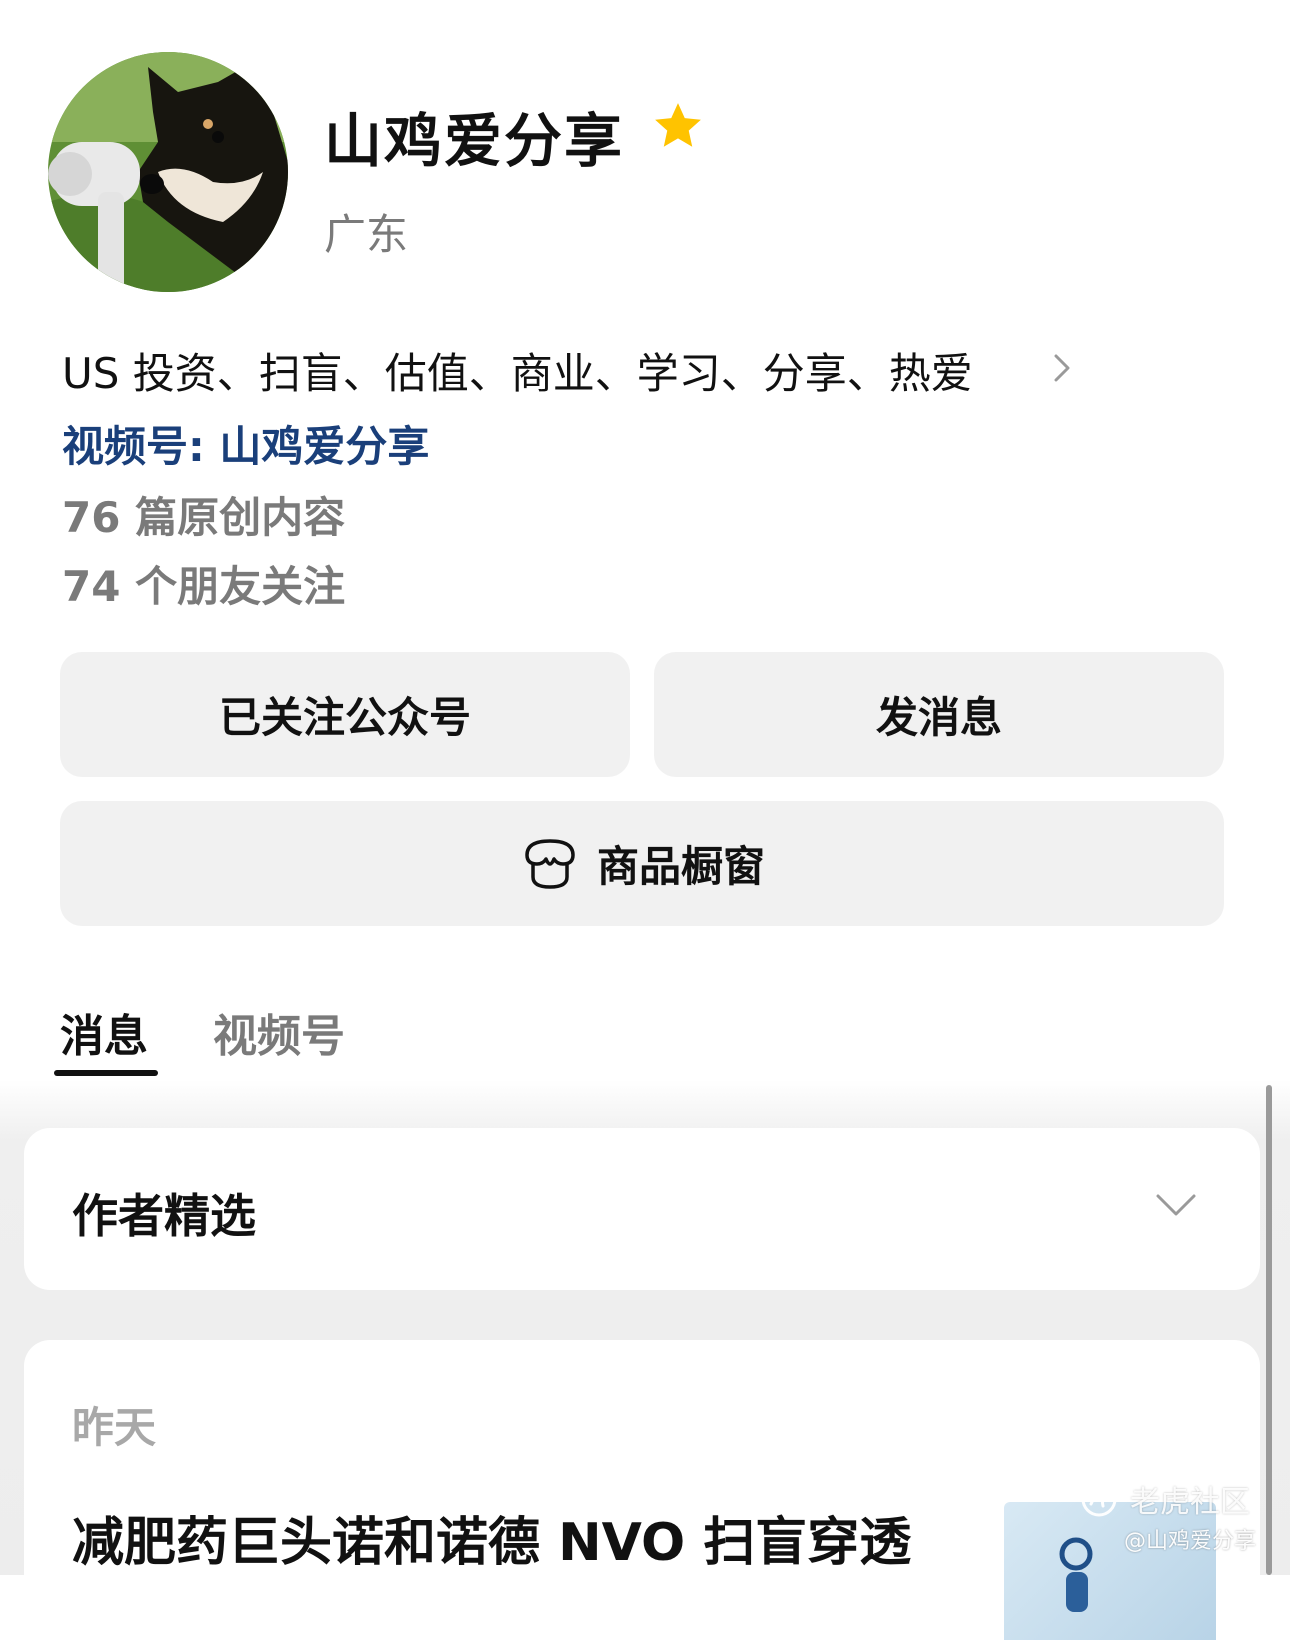  Describe the element at coordinates (1269, 1330) in the screenshot. I see `scrollbar` at that location.